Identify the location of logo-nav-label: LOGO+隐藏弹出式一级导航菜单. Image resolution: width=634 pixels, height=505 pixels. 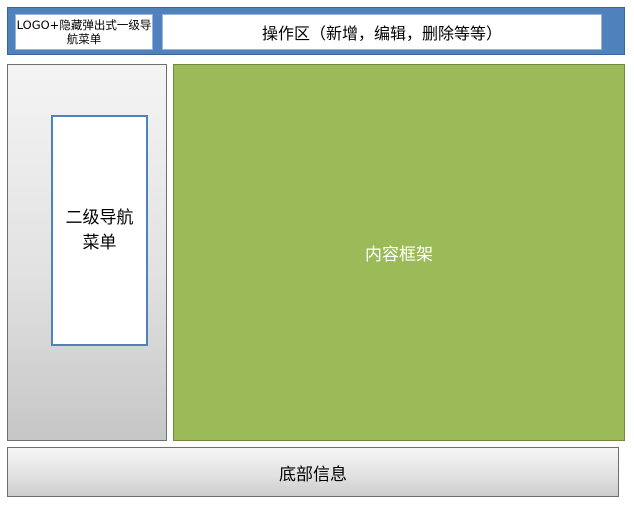
(84, 32).